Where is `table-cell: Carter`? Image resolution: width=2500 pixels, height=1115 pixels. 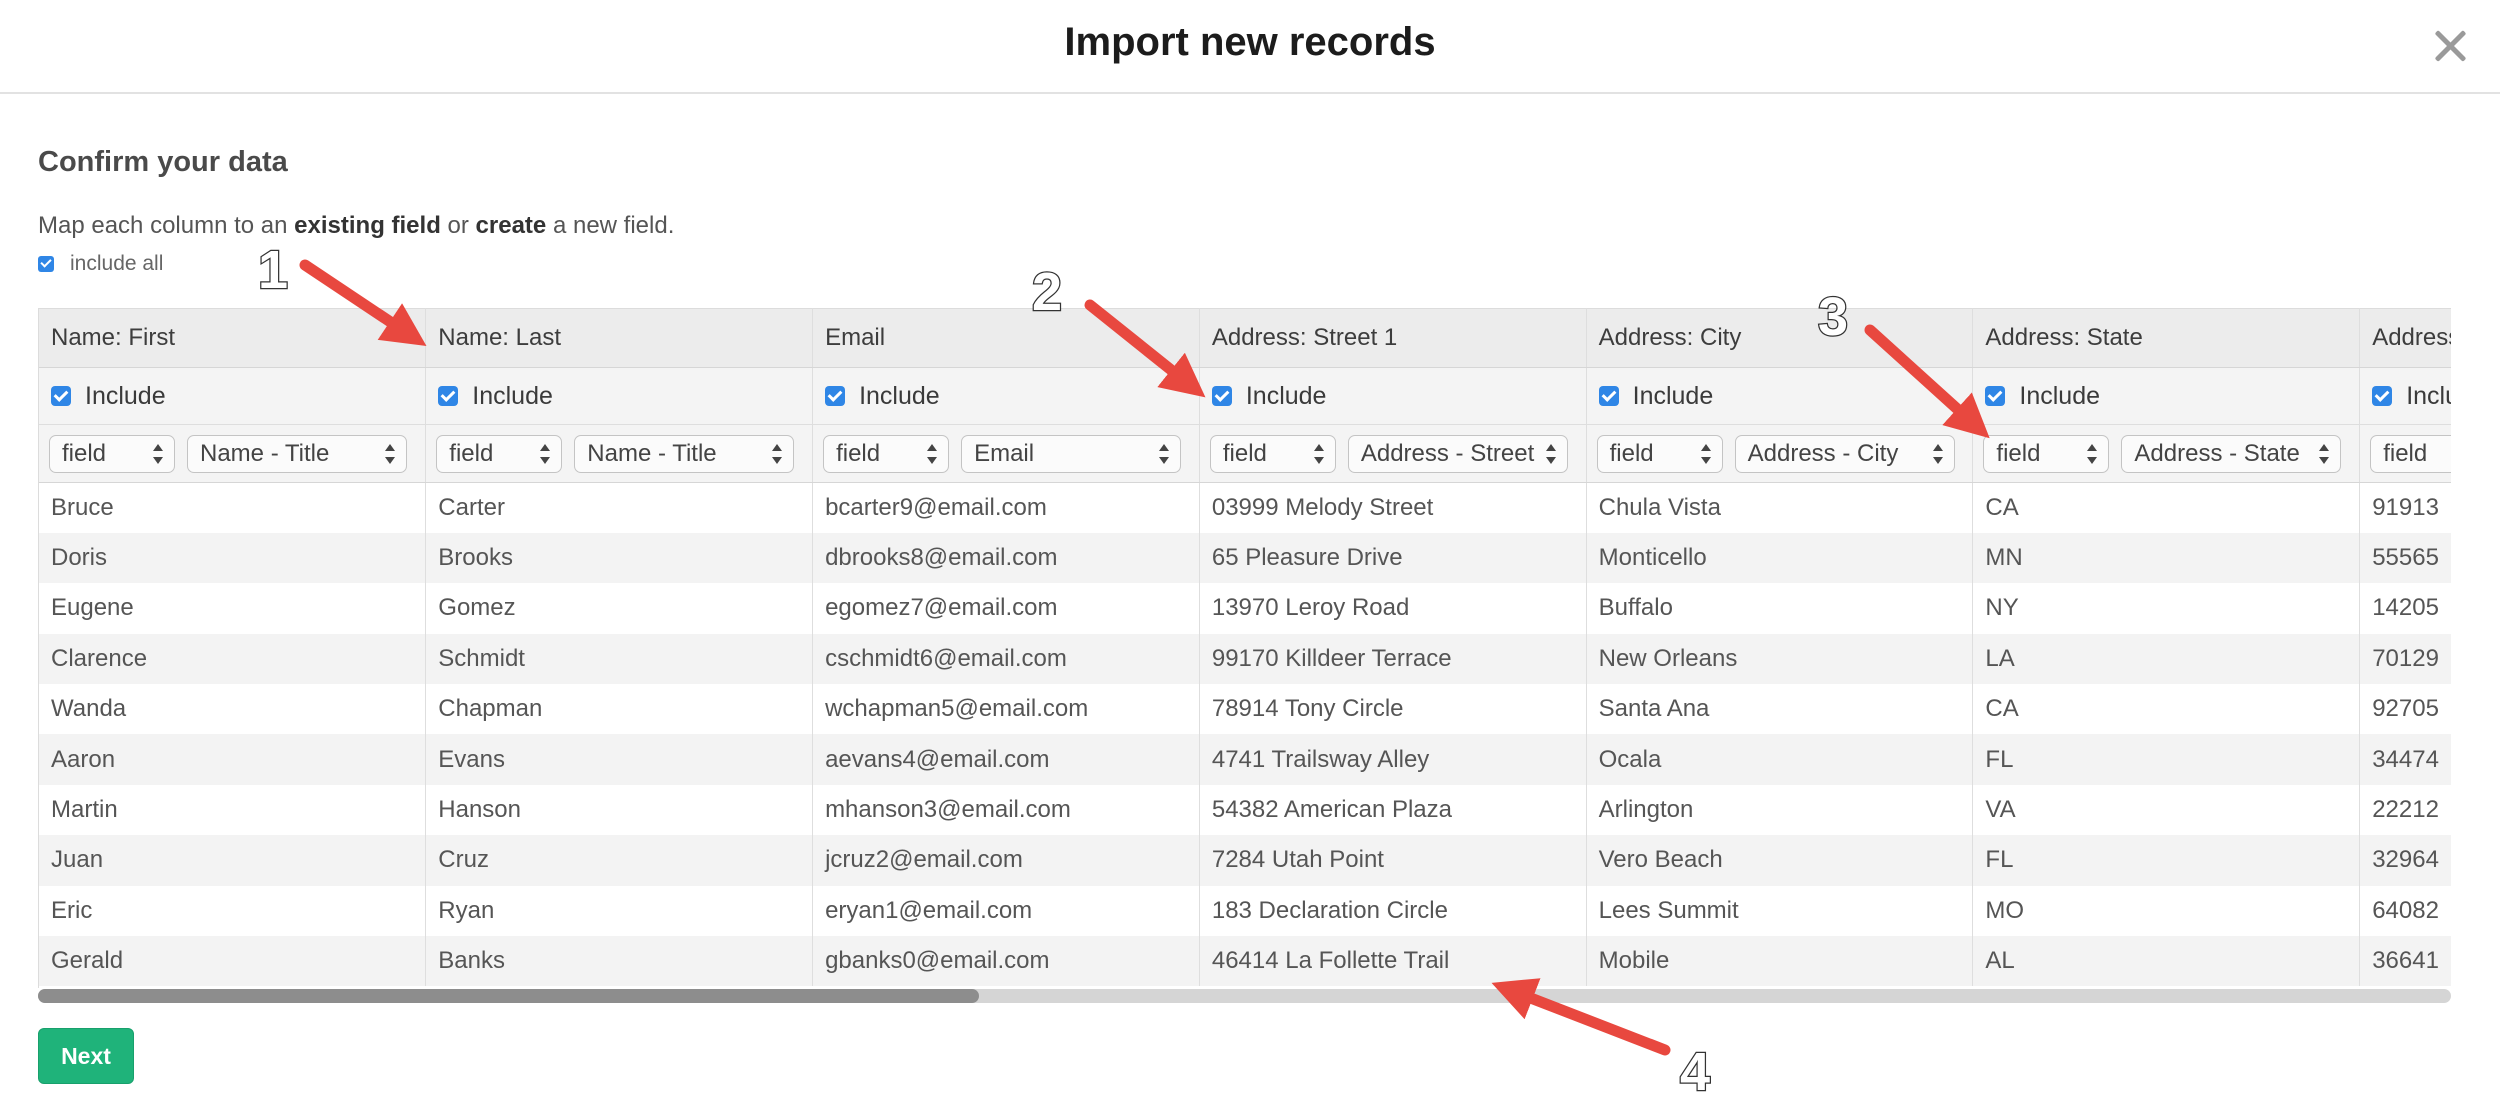
table-cell: Carter is located at coordinates (619, 507).